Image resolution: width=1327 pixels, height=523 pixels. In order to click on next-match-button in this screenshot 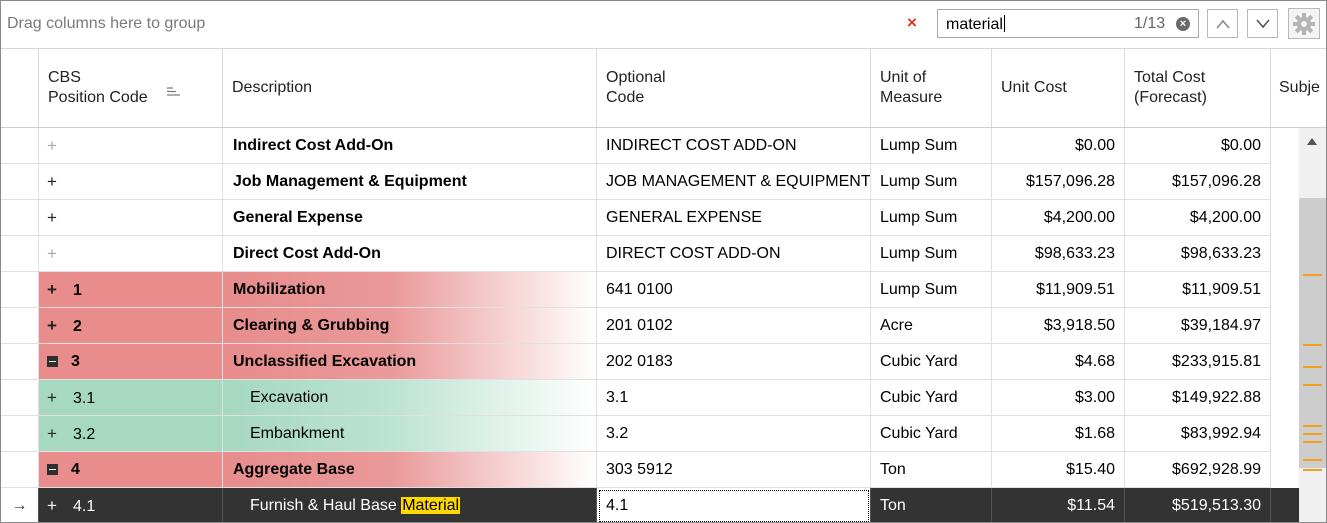, I will do `click(1262, 23)`.